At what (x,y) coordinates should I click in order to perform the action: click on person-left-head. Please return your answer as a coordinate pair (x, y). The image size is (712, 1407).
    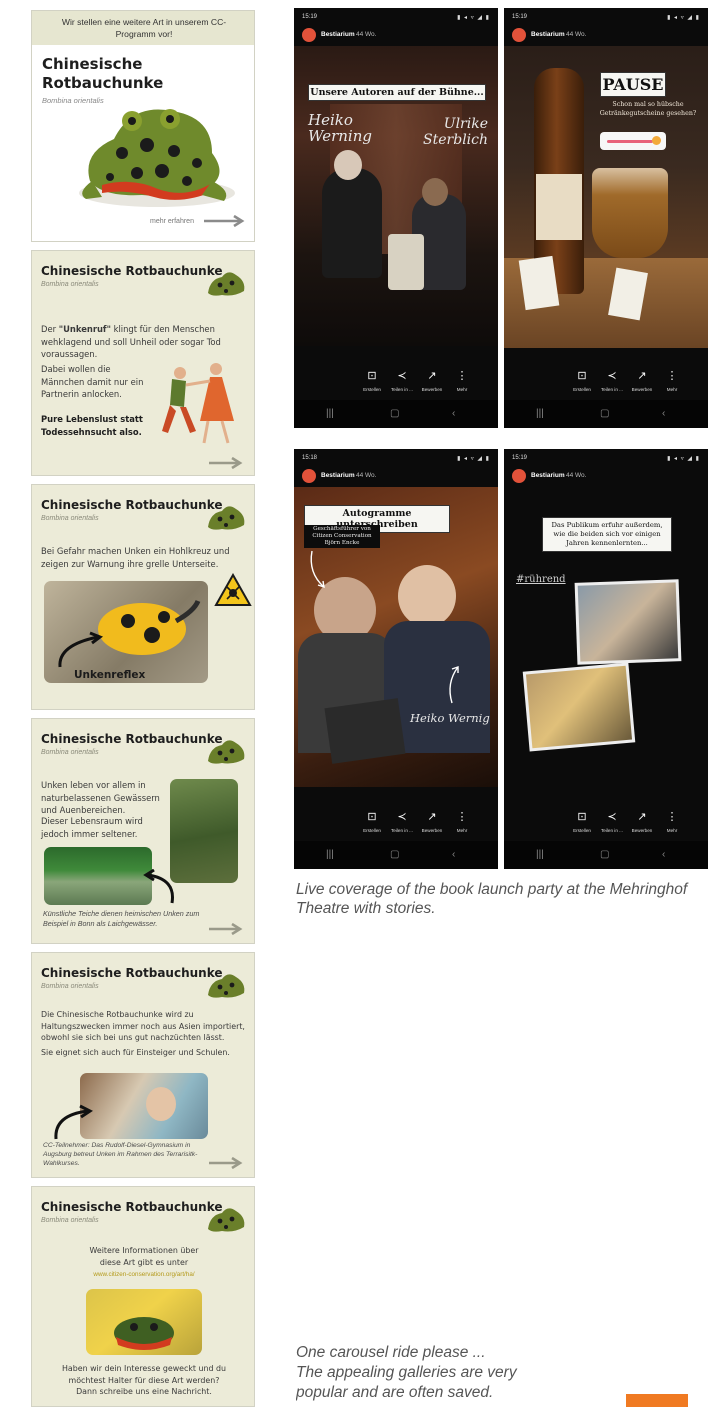
    Looking at the image, I should click on (348, 165).